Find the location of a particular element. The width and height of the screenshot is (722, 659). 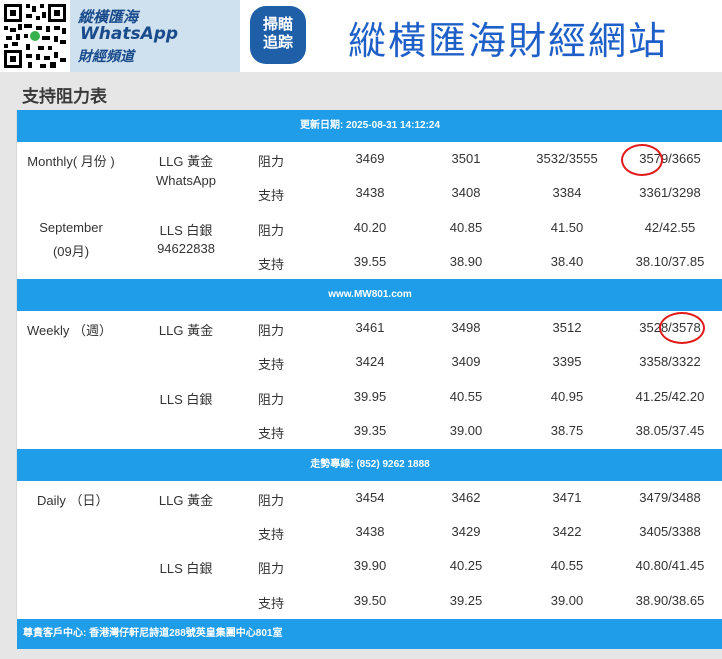

value-cell: 42/42.55 is located at coordinates (670, 227).